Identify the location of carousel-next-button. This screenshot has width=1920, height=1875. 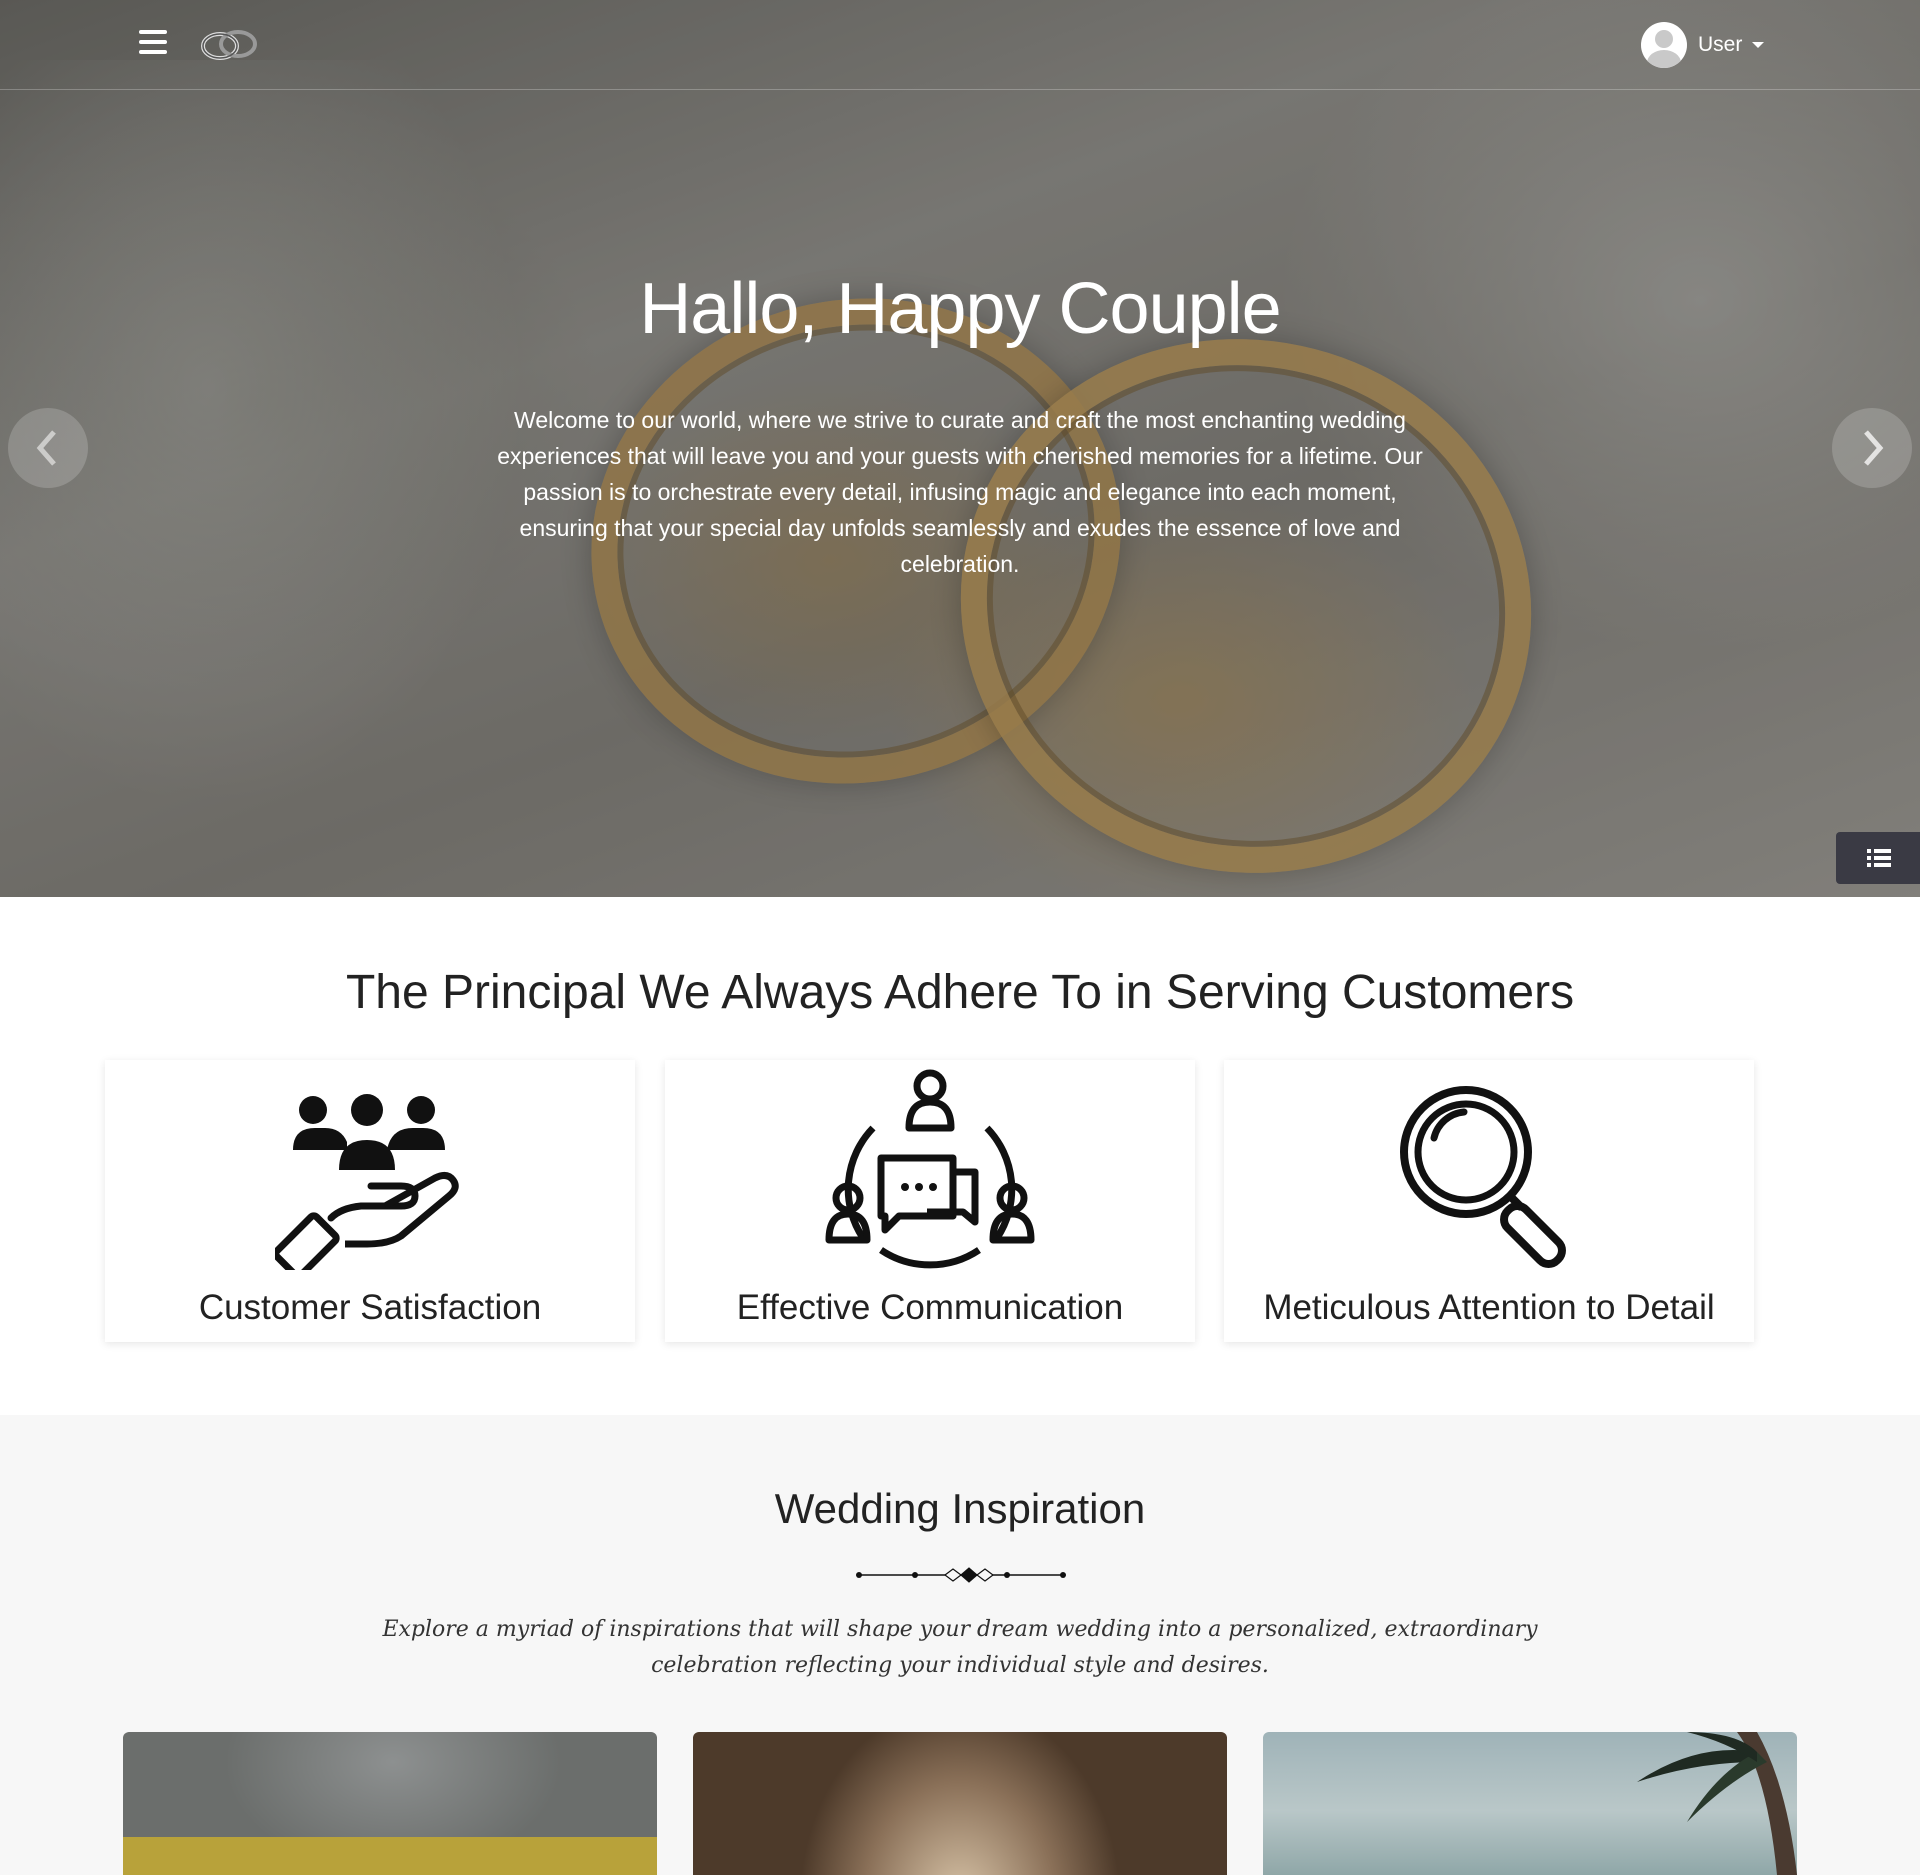
(1872, 448).